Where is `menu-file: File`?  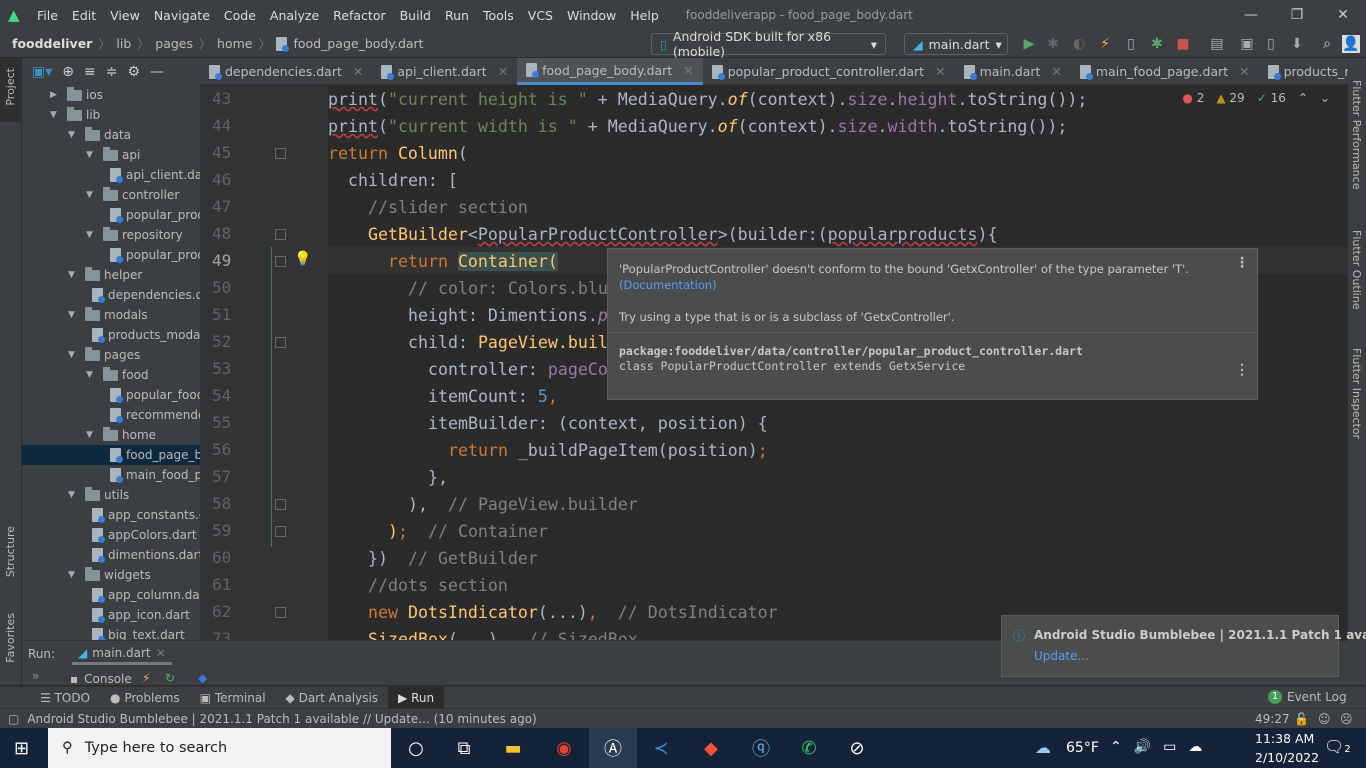
menu-file: File is located at coordinates (47, 15).